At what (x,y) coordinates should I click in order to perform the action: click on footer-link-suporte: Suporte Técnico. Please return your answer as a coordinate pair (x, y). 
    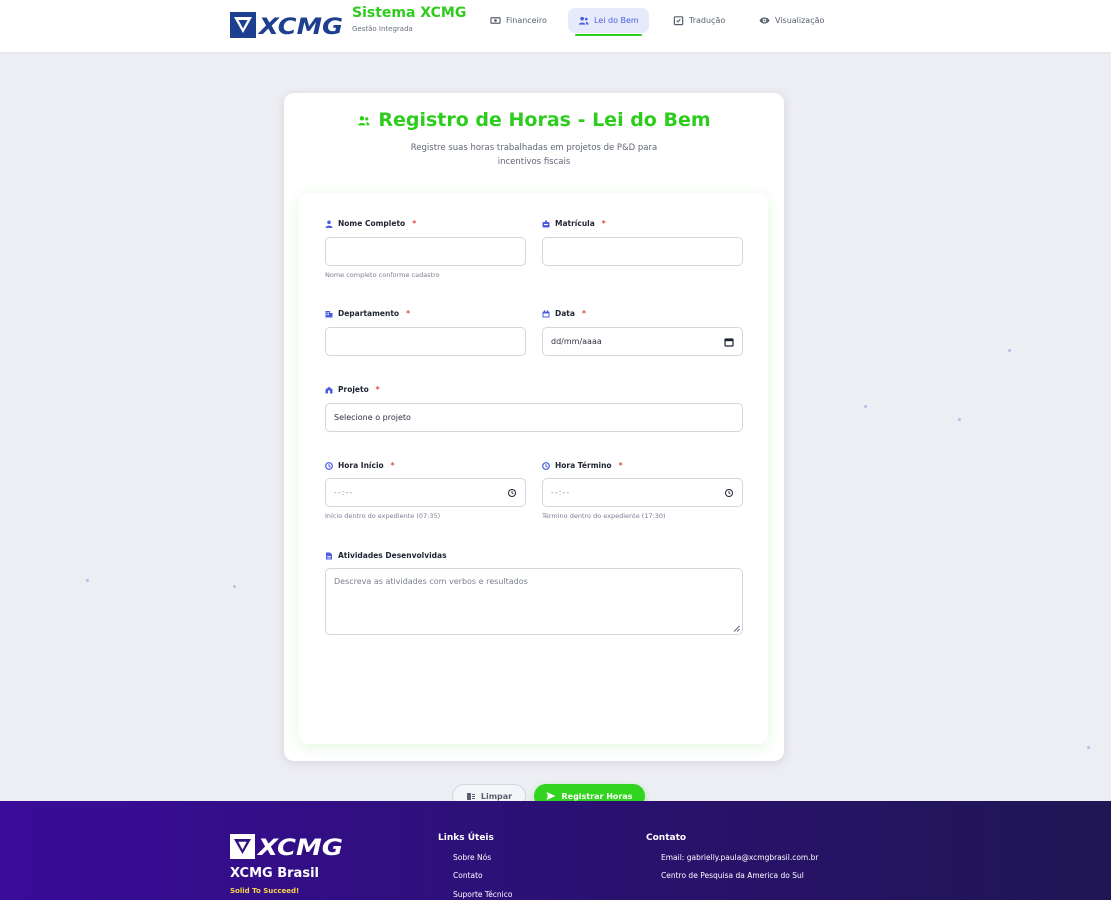
    Looking at the image, I should click on (482, 894).